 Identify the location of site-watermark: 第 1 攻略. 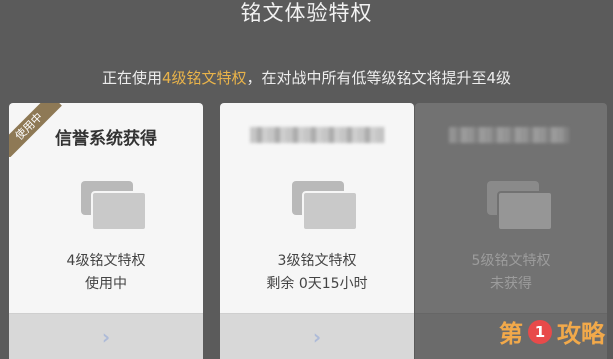
(552, 331).